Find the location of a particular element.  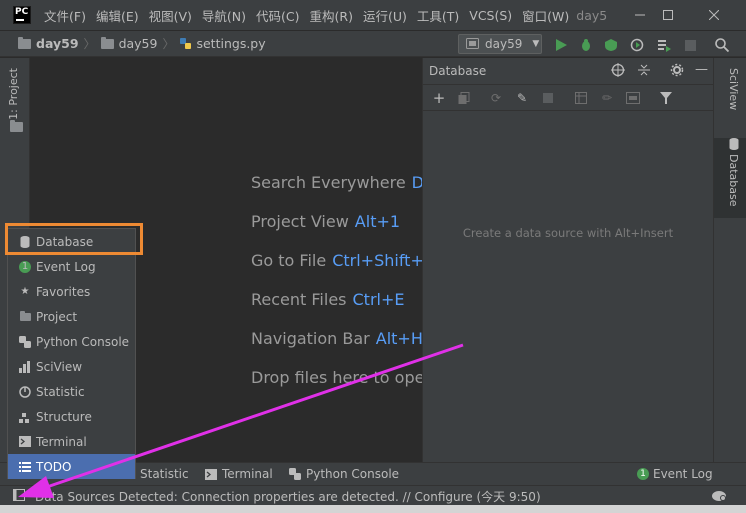

popup-item-project: Project is located at coordinates (71, 316).